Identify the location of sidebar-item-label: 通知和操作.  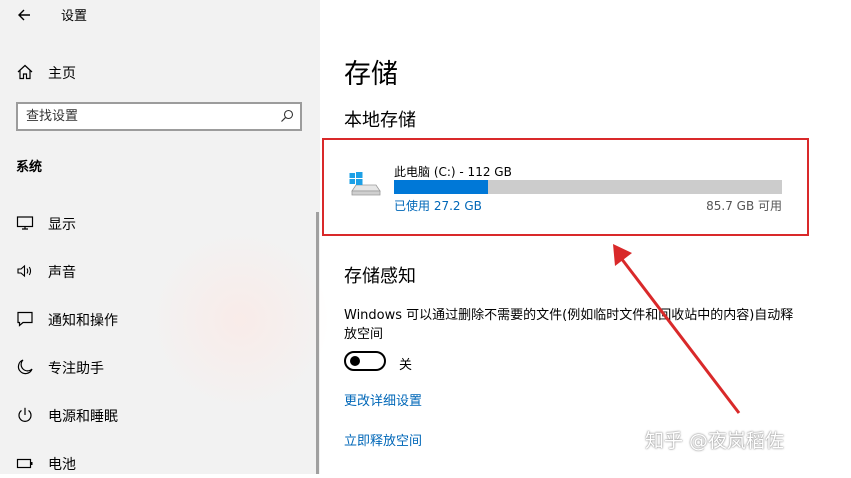
(83, 321).